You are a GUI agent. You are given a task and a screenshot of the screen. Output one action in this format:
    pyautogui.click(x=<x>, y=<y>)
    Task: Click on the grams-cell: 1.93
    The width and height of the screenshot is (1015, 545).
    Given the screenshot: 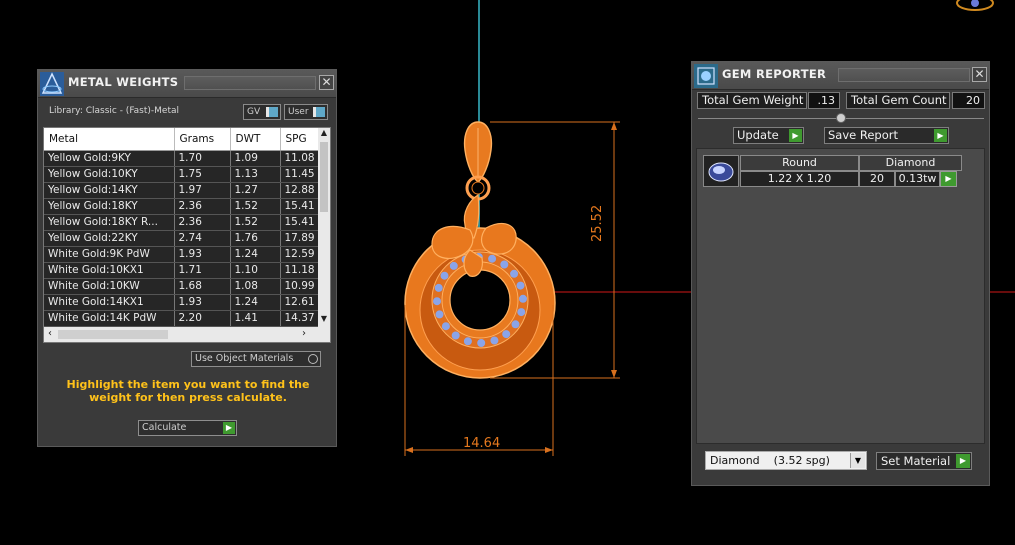 What is the action you would take?
    pyautogui.click(x=202, y=302)
    